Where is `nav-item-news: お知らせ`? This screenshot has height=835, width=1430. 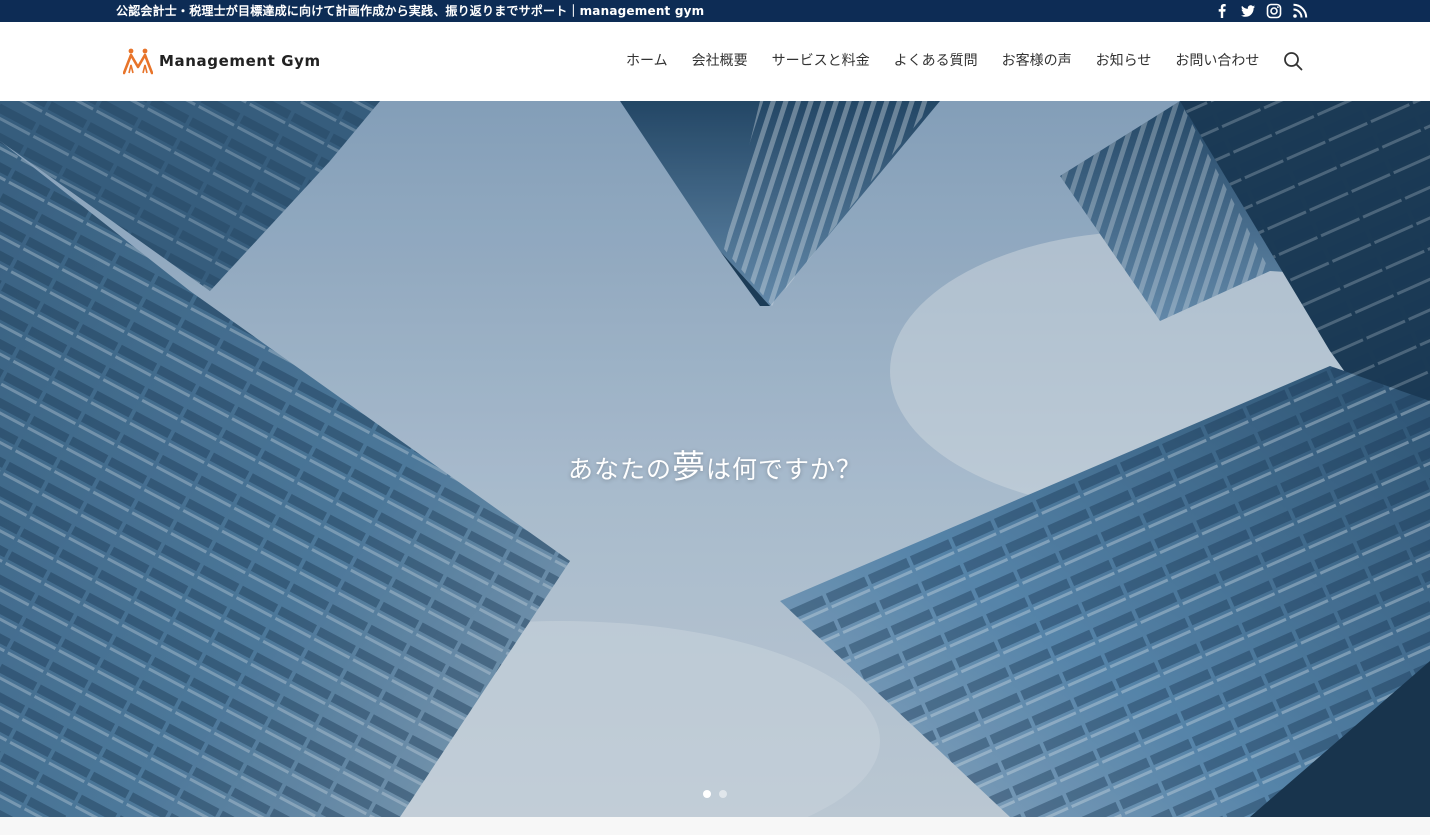
nav-item-news: お知らせ is located at coordinates (1124, 61).